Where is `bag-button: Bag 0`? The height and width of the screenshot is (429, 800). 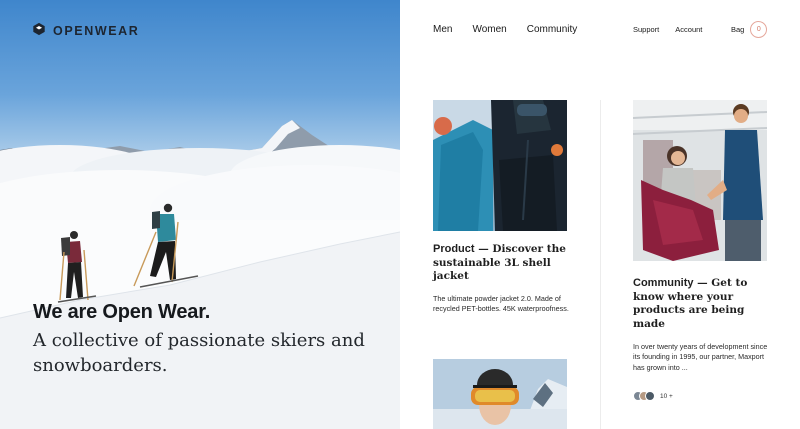 bag-button: Bag 0 is located at coordinates (749, 29).